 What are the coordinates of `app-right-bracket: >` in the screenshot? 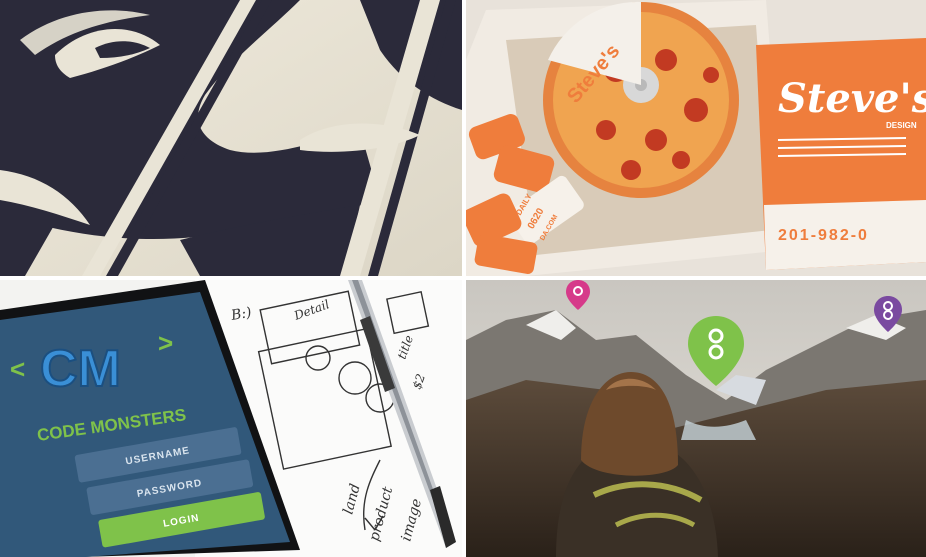 It's located at (165, 343).